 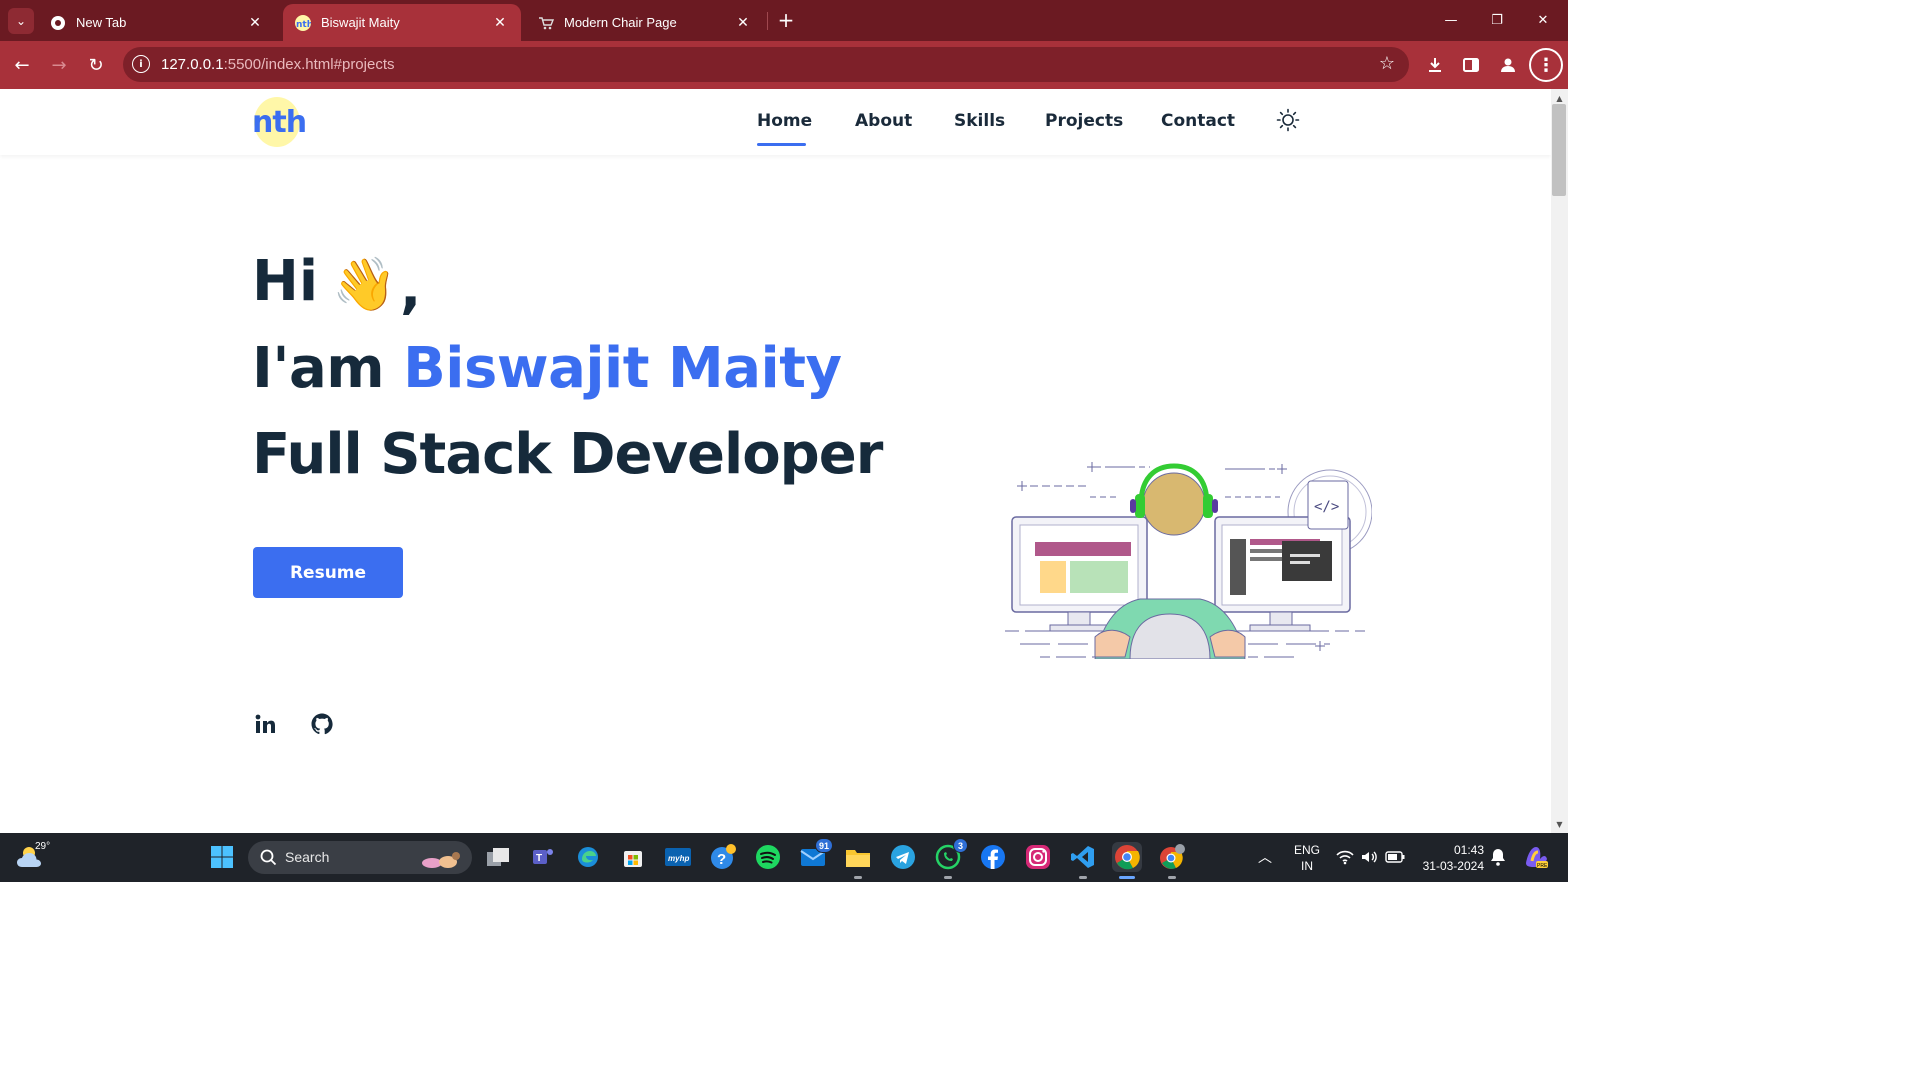 What do you see at coordinates (1559, 824) in the screenshot?
I see `scroll-down-icon: ▼` at bounding box center [1559, 824].